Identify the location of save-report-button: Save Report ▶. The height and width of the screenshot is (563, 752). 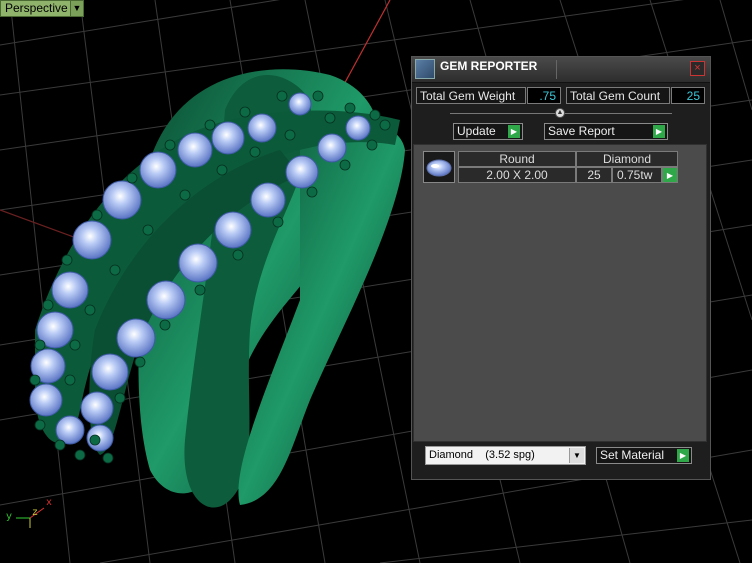
(606, 131).